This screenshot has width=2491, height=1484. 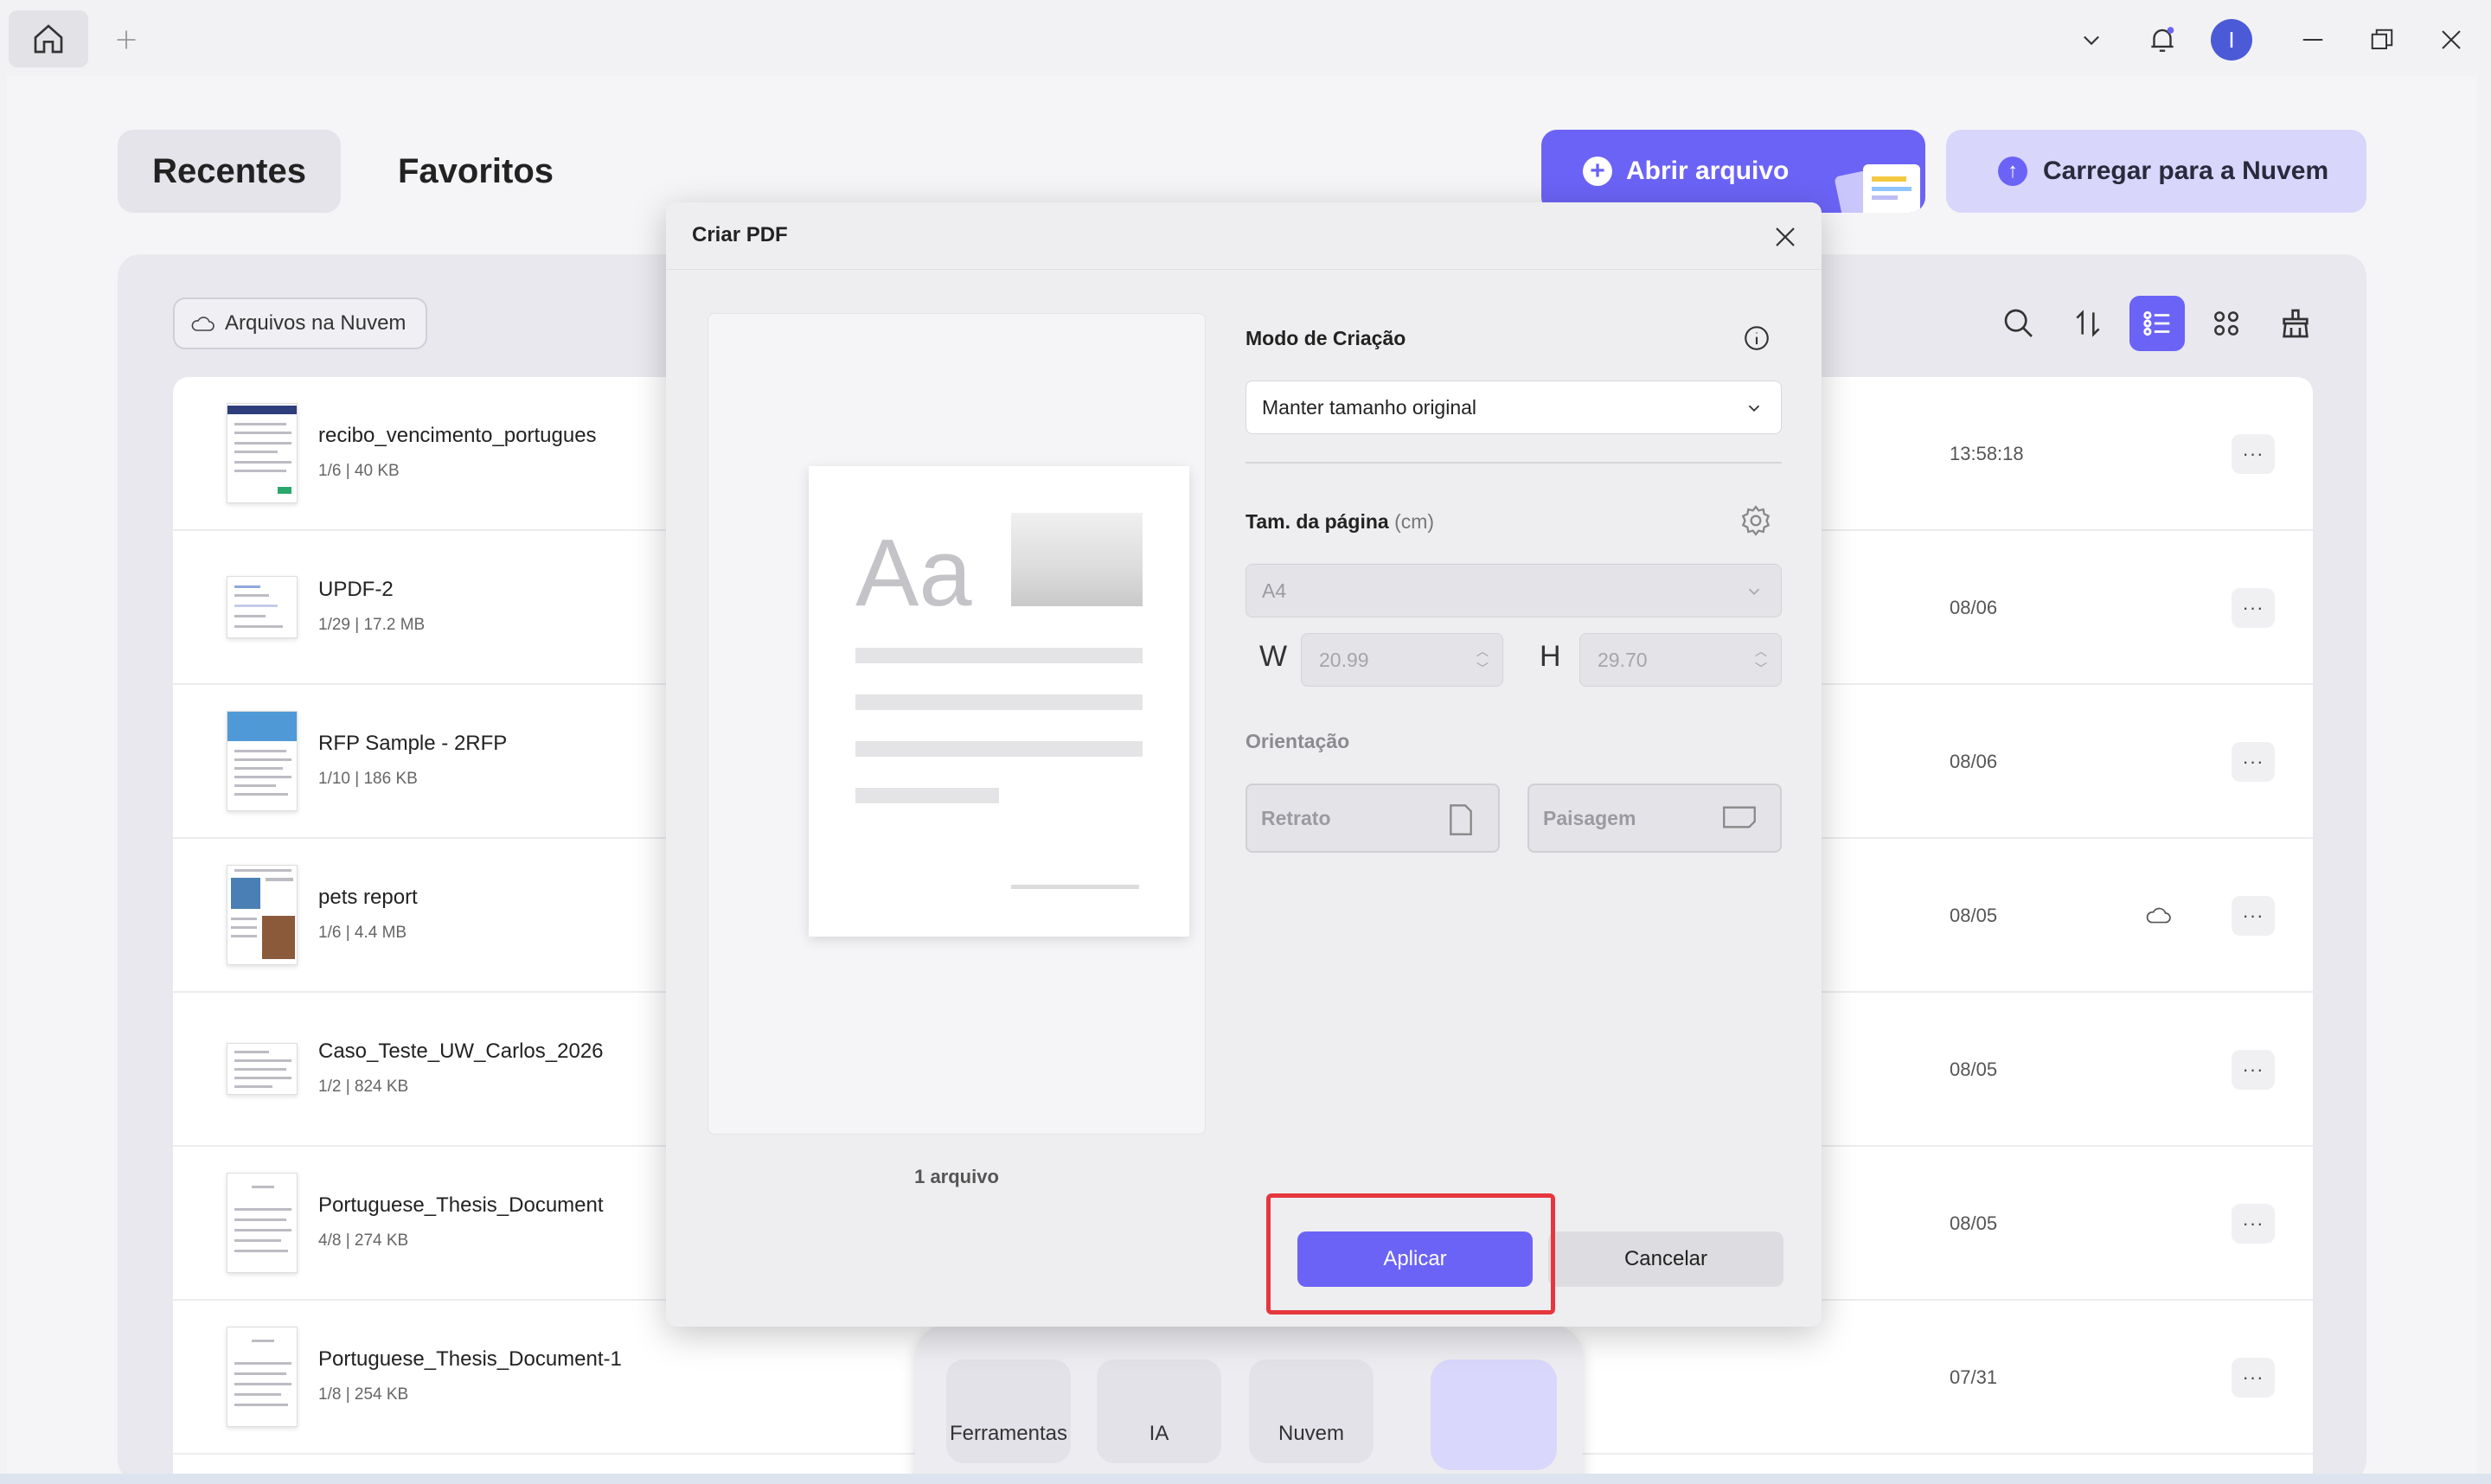 I want to click on height-input: 29.70 ︿ ﹀, so click(x=1681, y=660).